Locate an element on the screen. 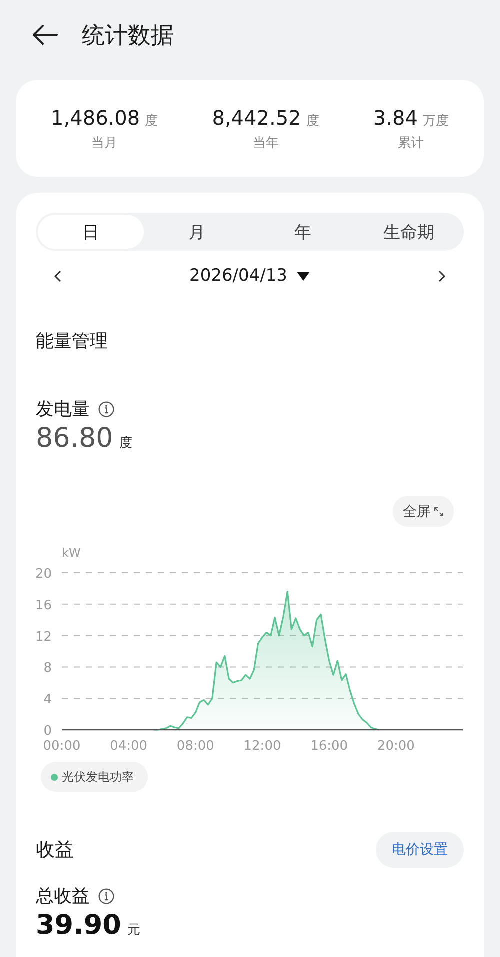  section-title: 能量管理 is located at coordinates (72, 341).